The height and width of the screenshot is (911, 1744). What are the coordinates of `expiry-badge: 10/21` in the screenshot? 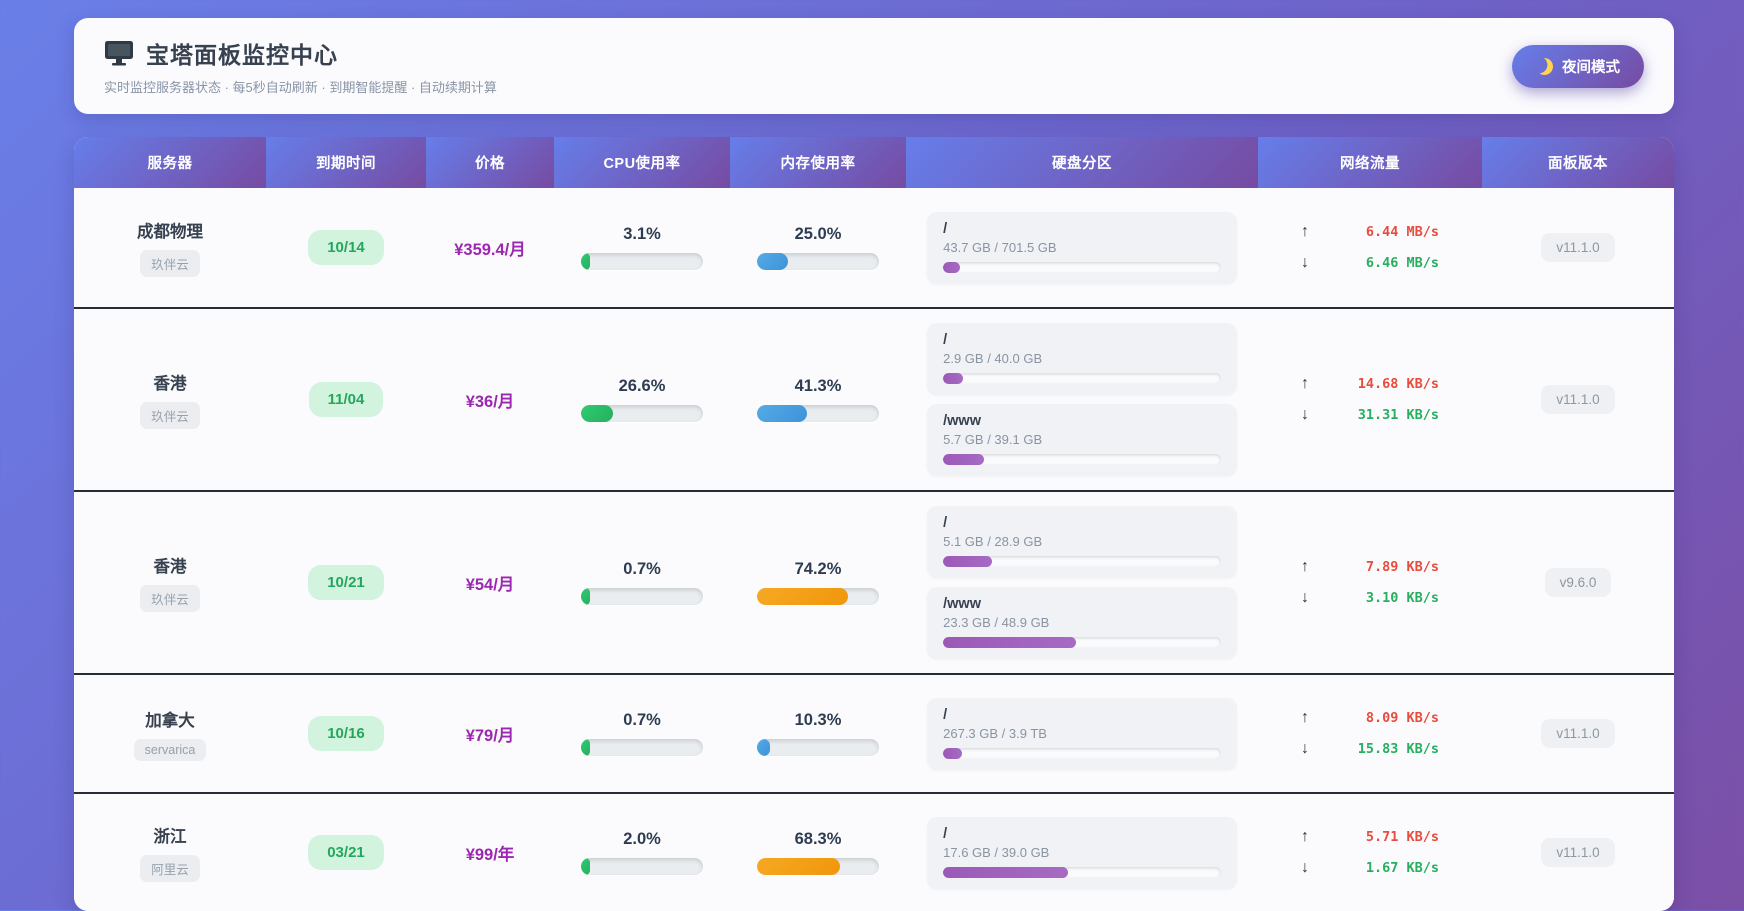 It's located at (346, 582).